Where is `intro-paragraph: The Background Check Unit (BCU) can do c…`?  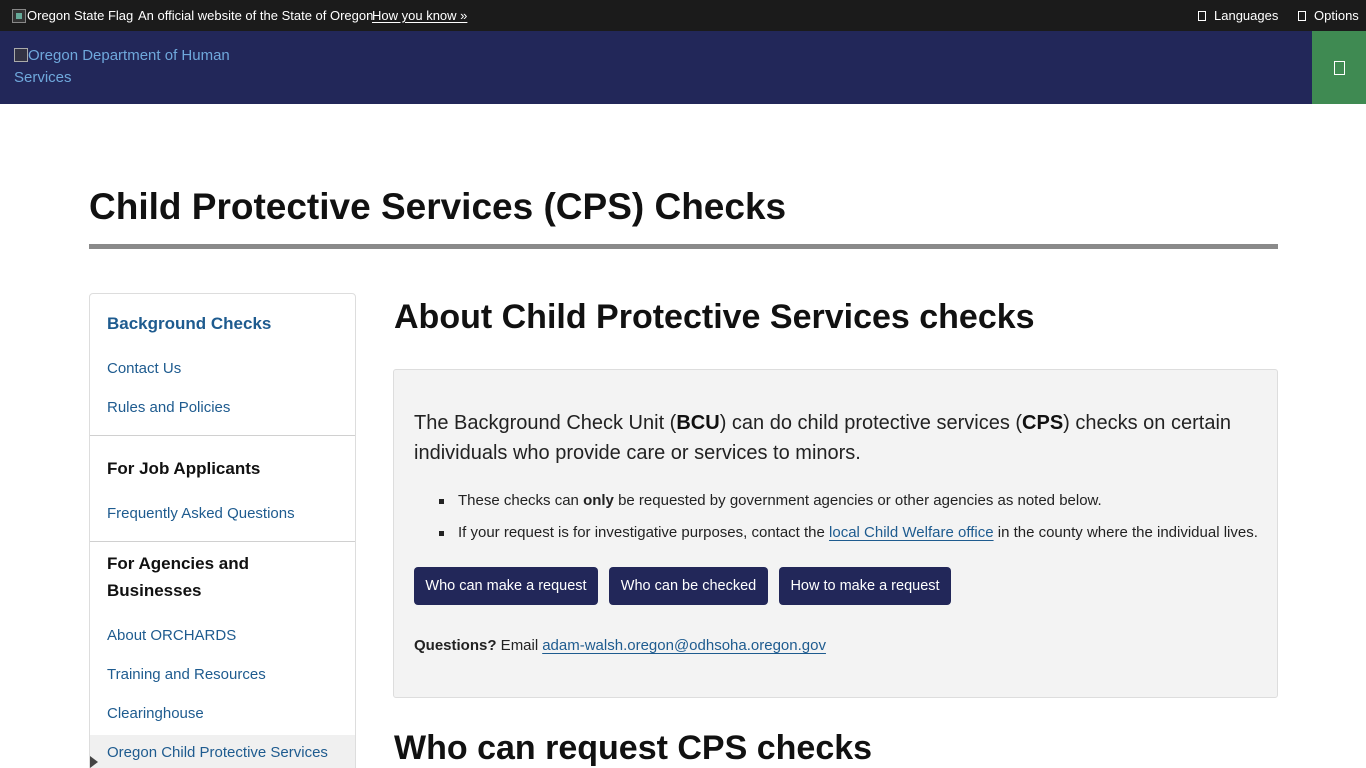 intro-paragraph: The Background Check Unit (BCU) can do c… is located at coordinates (839, 438).